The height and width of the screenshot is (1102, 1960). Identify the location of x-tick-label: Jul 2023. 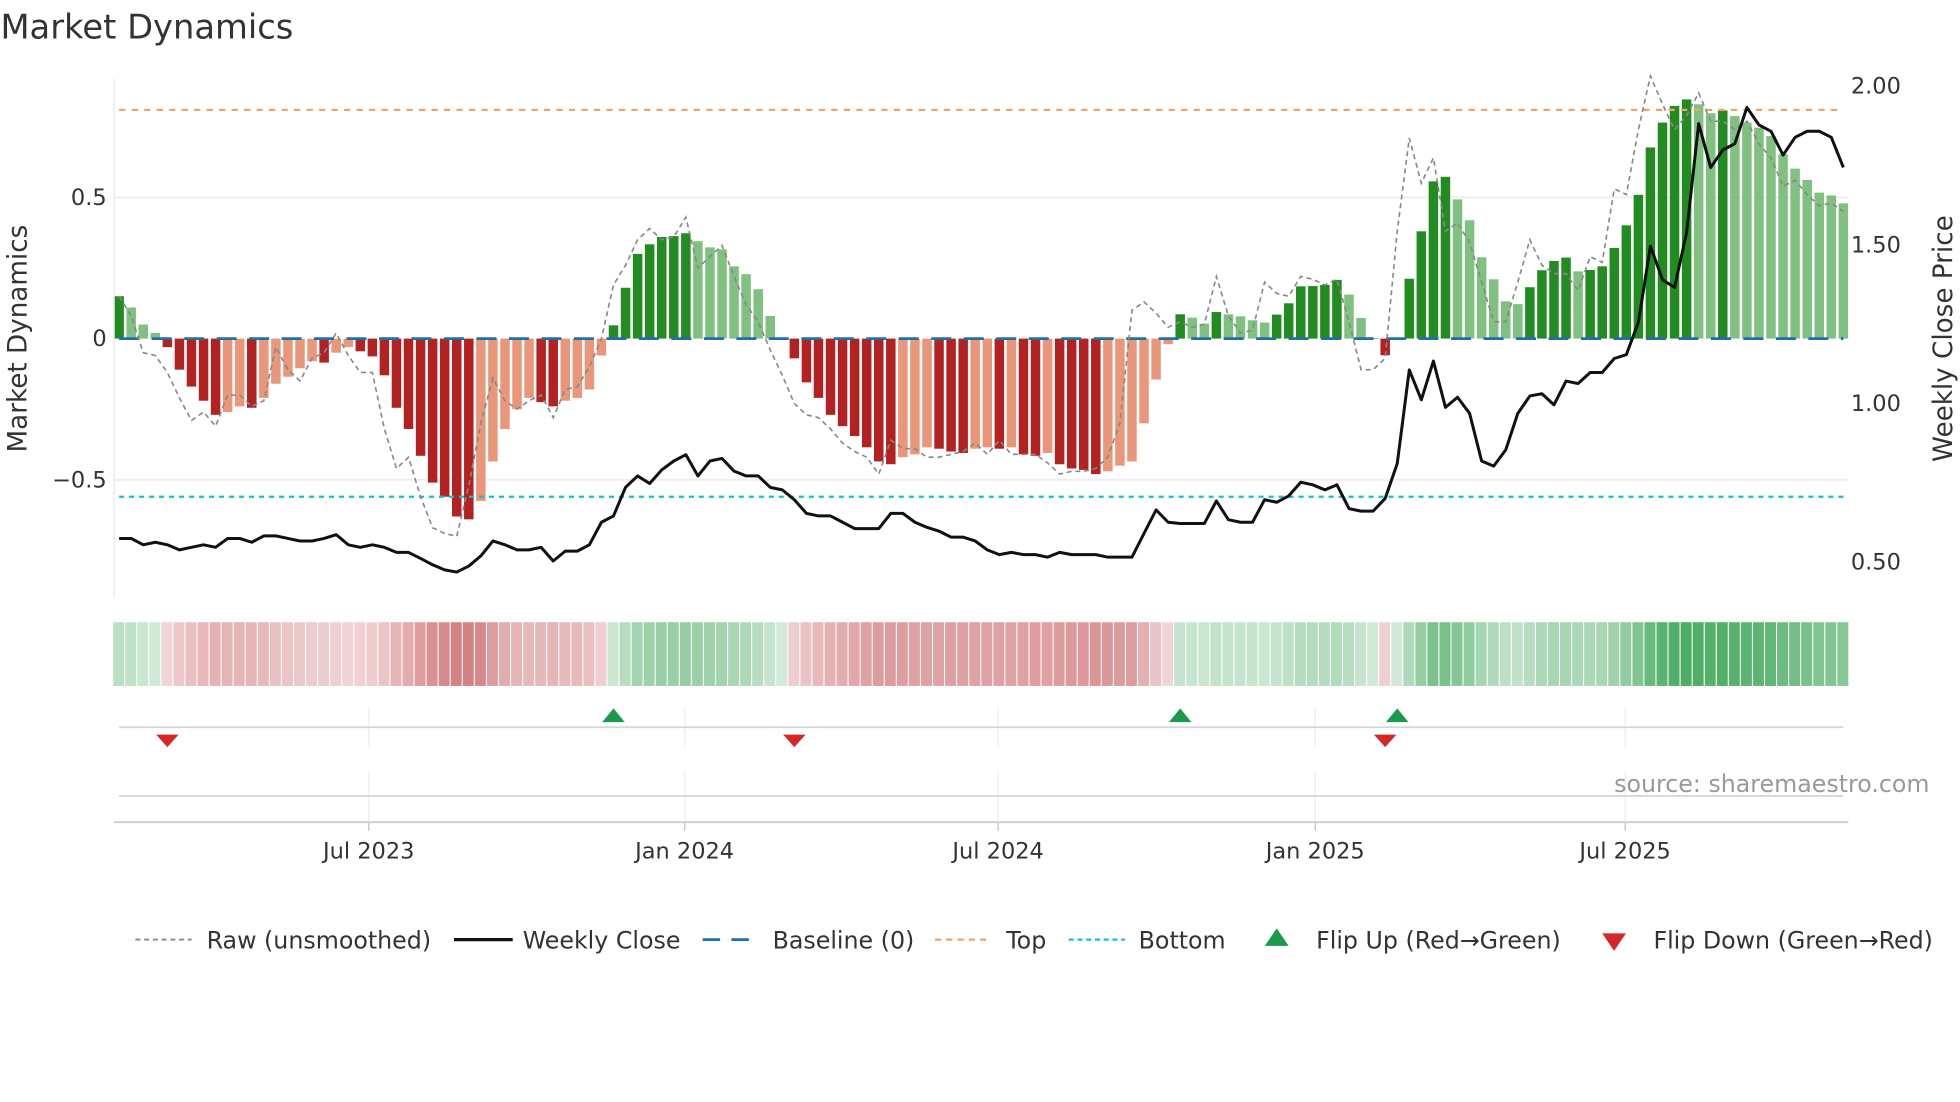
(367, 851).